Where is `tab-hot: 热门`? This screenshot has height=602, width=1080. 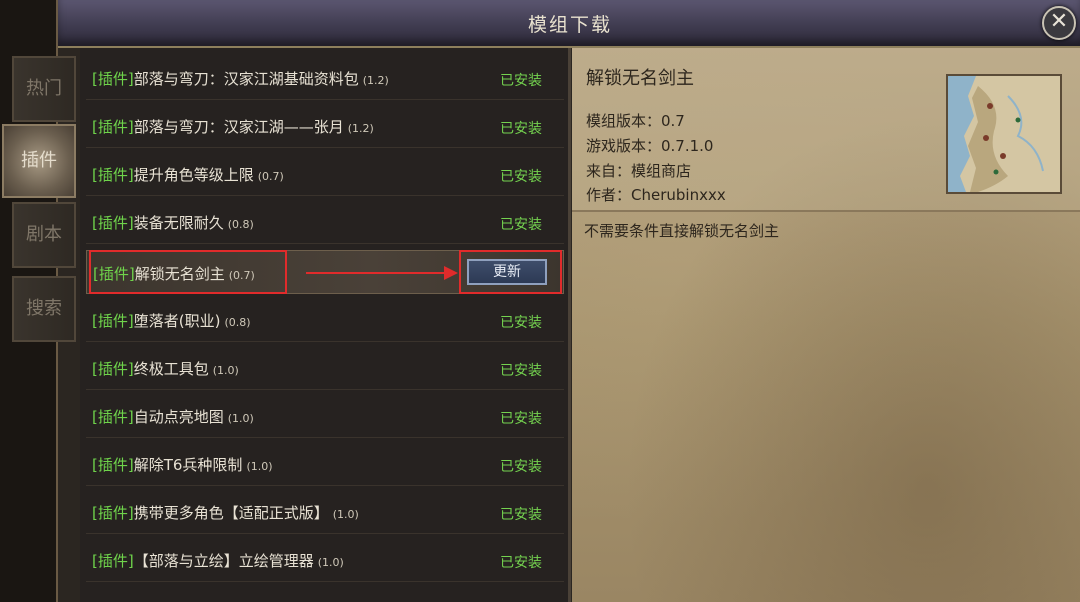 tab-hot: 热门 is located at coordinates (44, 89).